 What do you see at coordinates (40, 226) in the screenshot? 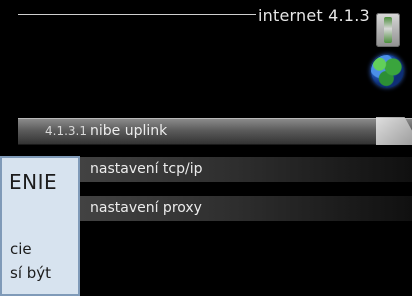
I see `info-box: ENIE cie sí být` at bounding box center [40, 226].